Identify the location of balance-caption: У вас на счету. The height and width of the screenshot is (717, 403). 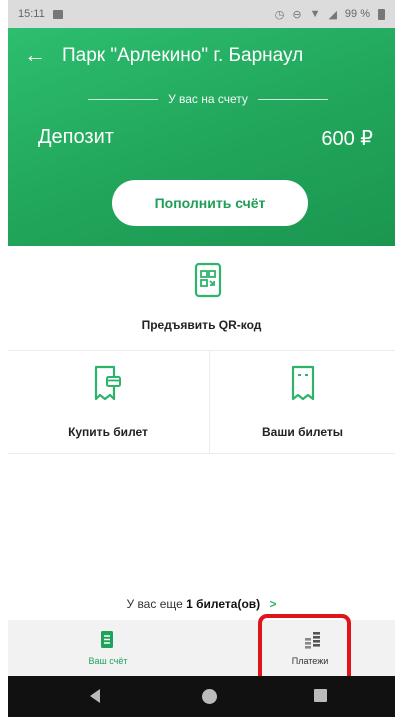
(208, 99).